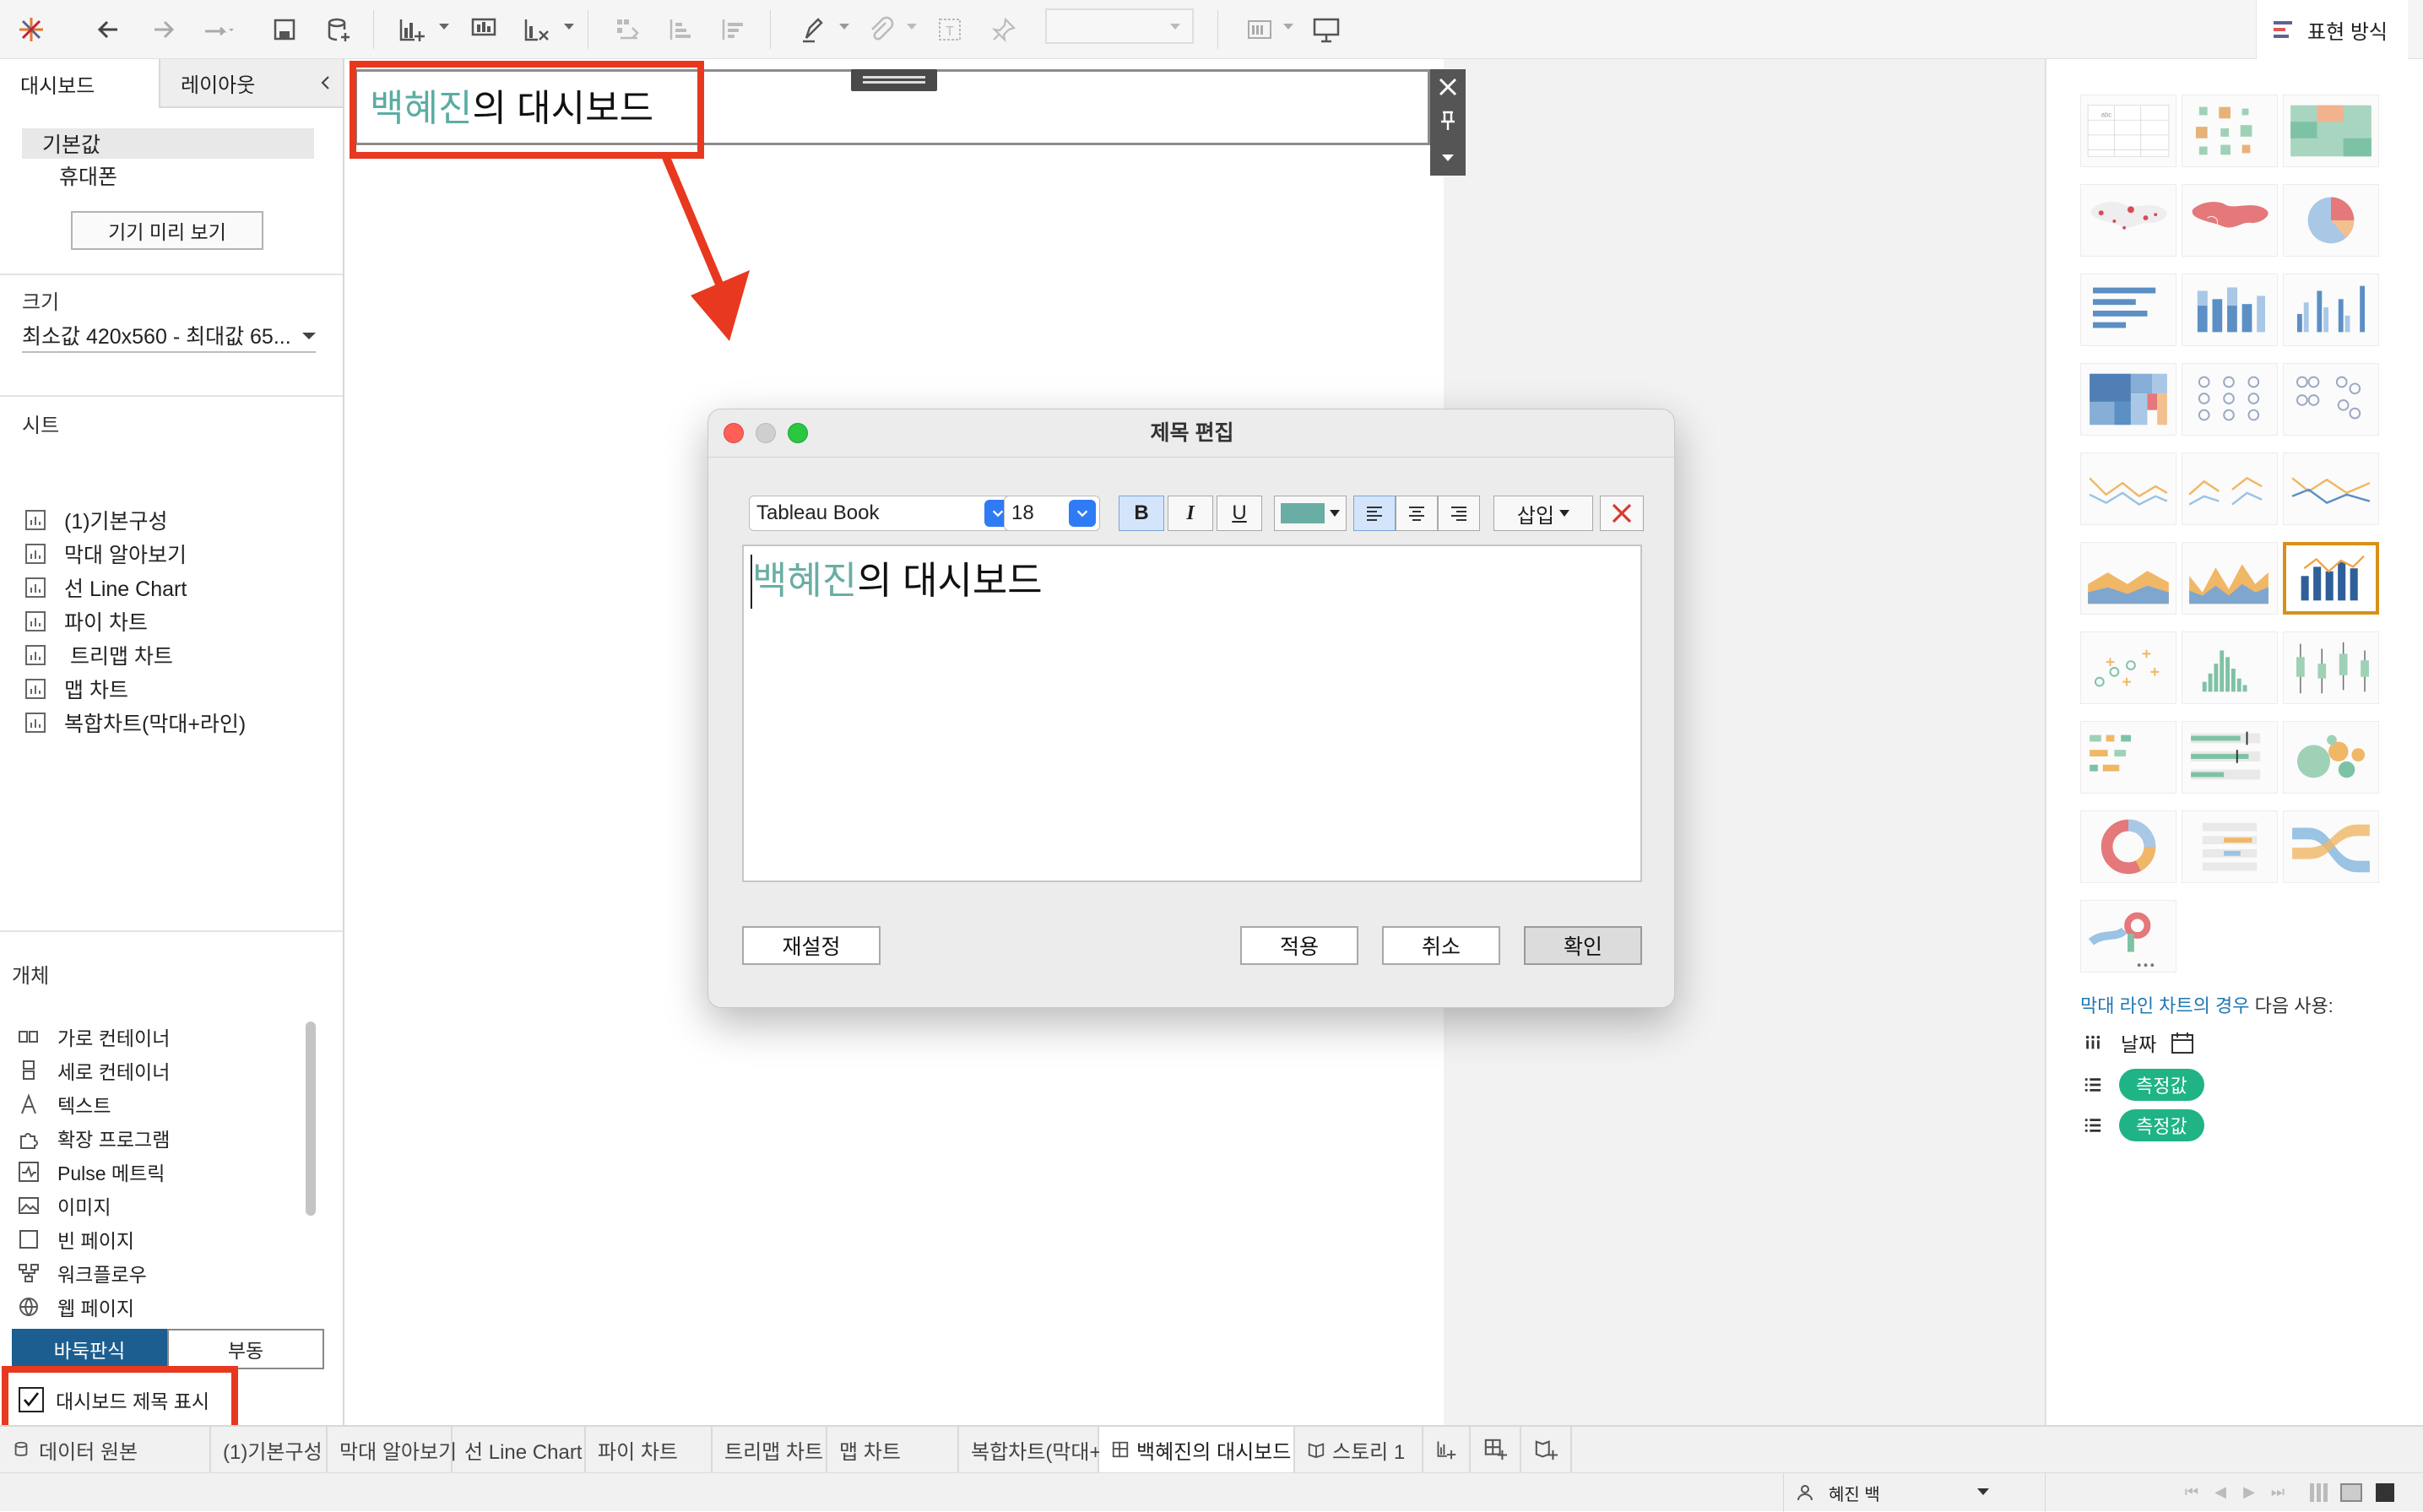  Describe the element at coordinates (1448, 158) in the screenshot. I see `more-options-icon` at that location.